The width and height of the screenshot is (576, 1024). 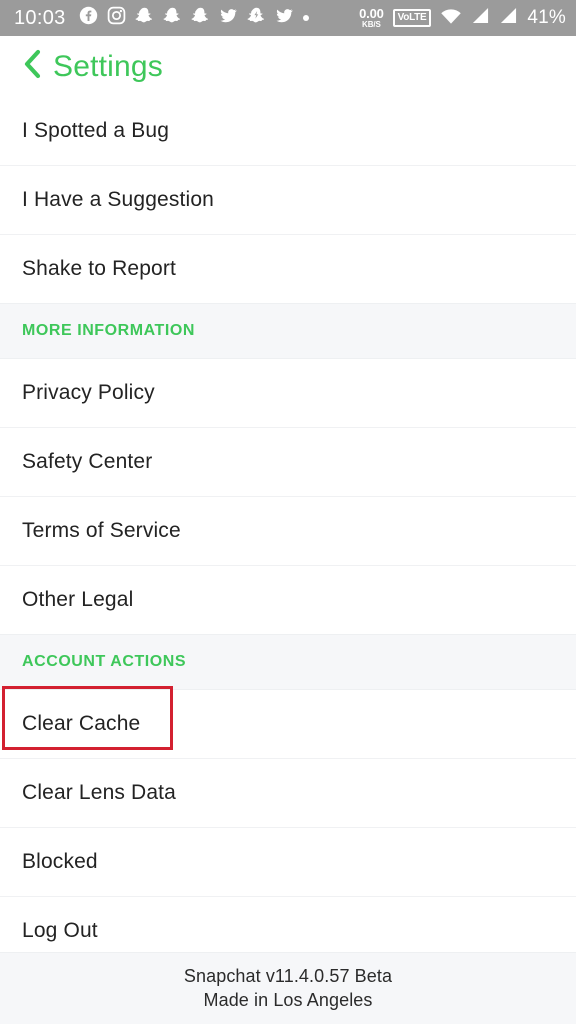 I want to click on list-item-label: Safety Center, so click(x=87, y=461).